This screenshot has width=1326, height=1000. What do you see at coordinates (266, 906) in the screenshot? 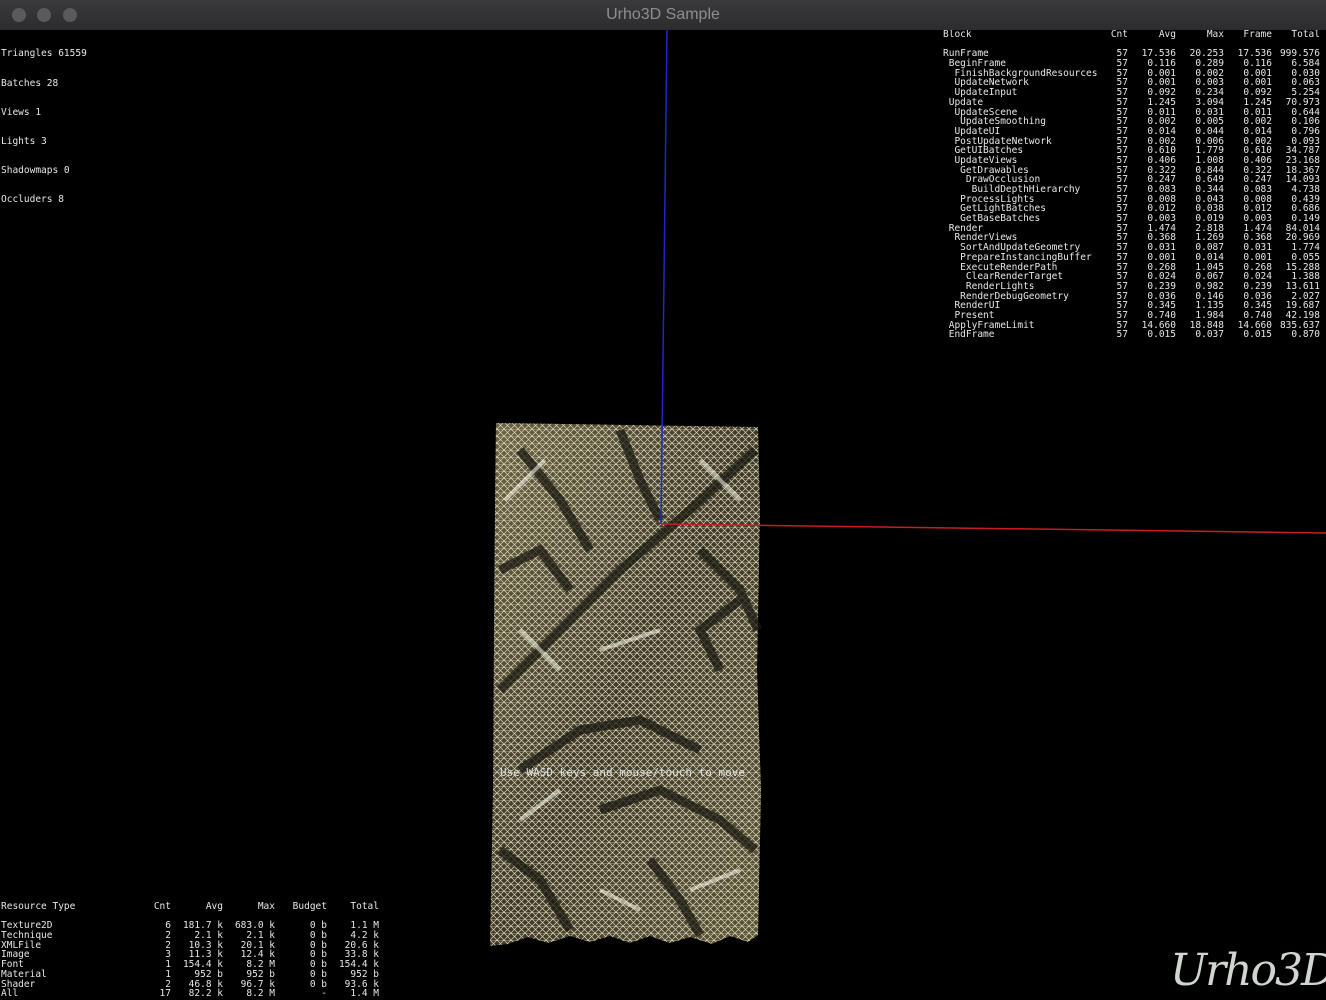
I see `resource-header-cell: Max` at bounding box center [266, 906].